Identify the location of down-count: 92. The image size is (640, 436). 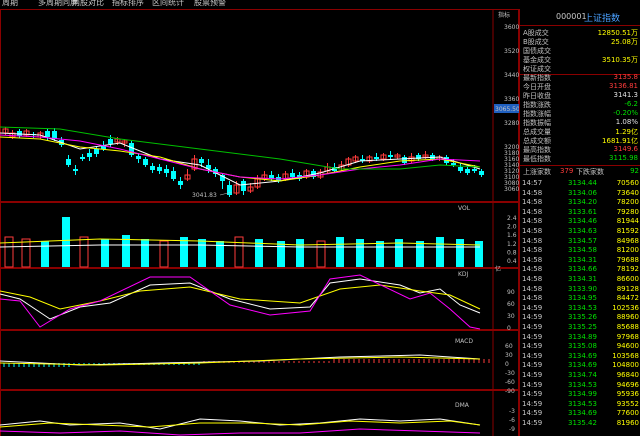
(634, 171).